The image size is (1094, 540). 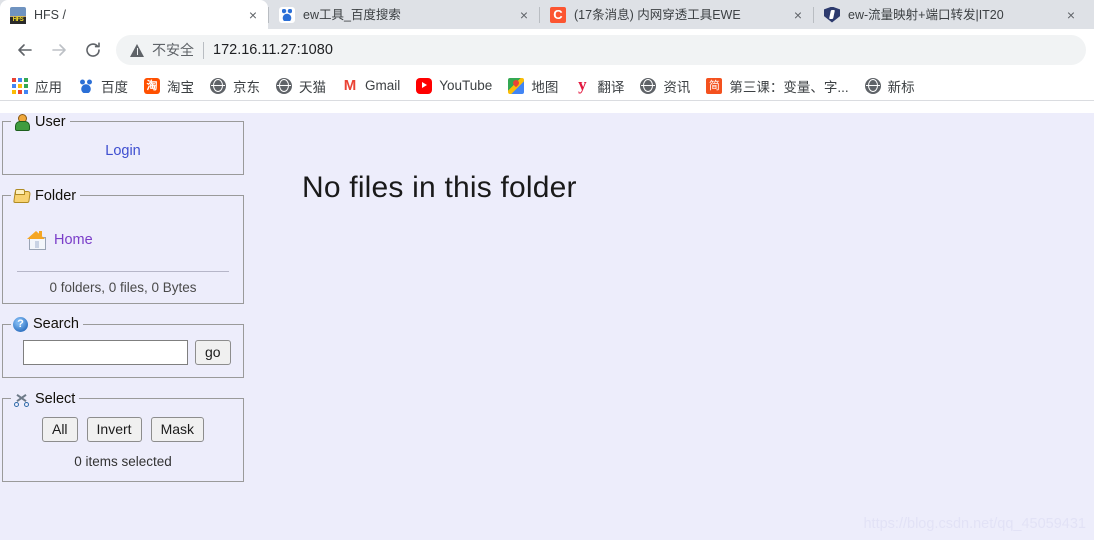 What do you see at coordinates (48, 87) in the screenshot?
I see `bookmark-label: 应用` at bounding box center [48, 87].